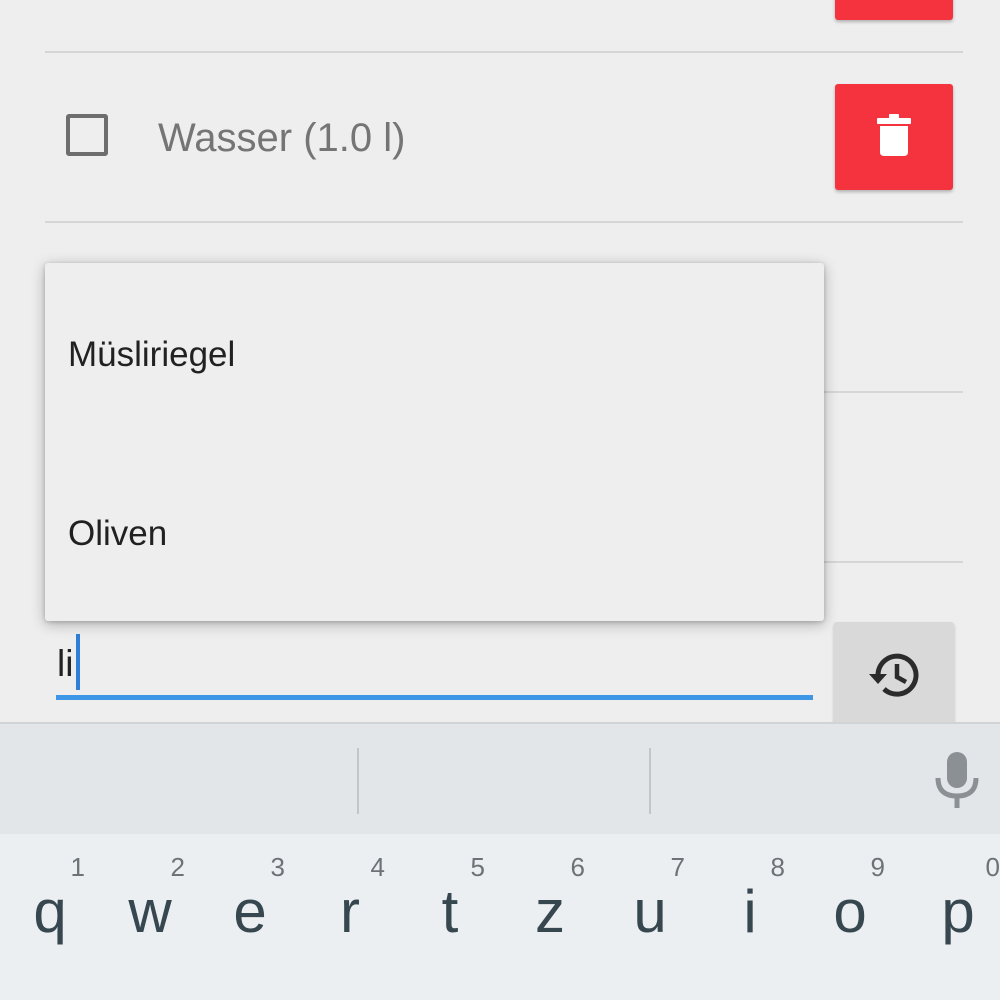  What do you see at coordinates (500, 778) in the screenshot?
I see `keyboard-suggestion-bar` at bounding box center [500, 778].